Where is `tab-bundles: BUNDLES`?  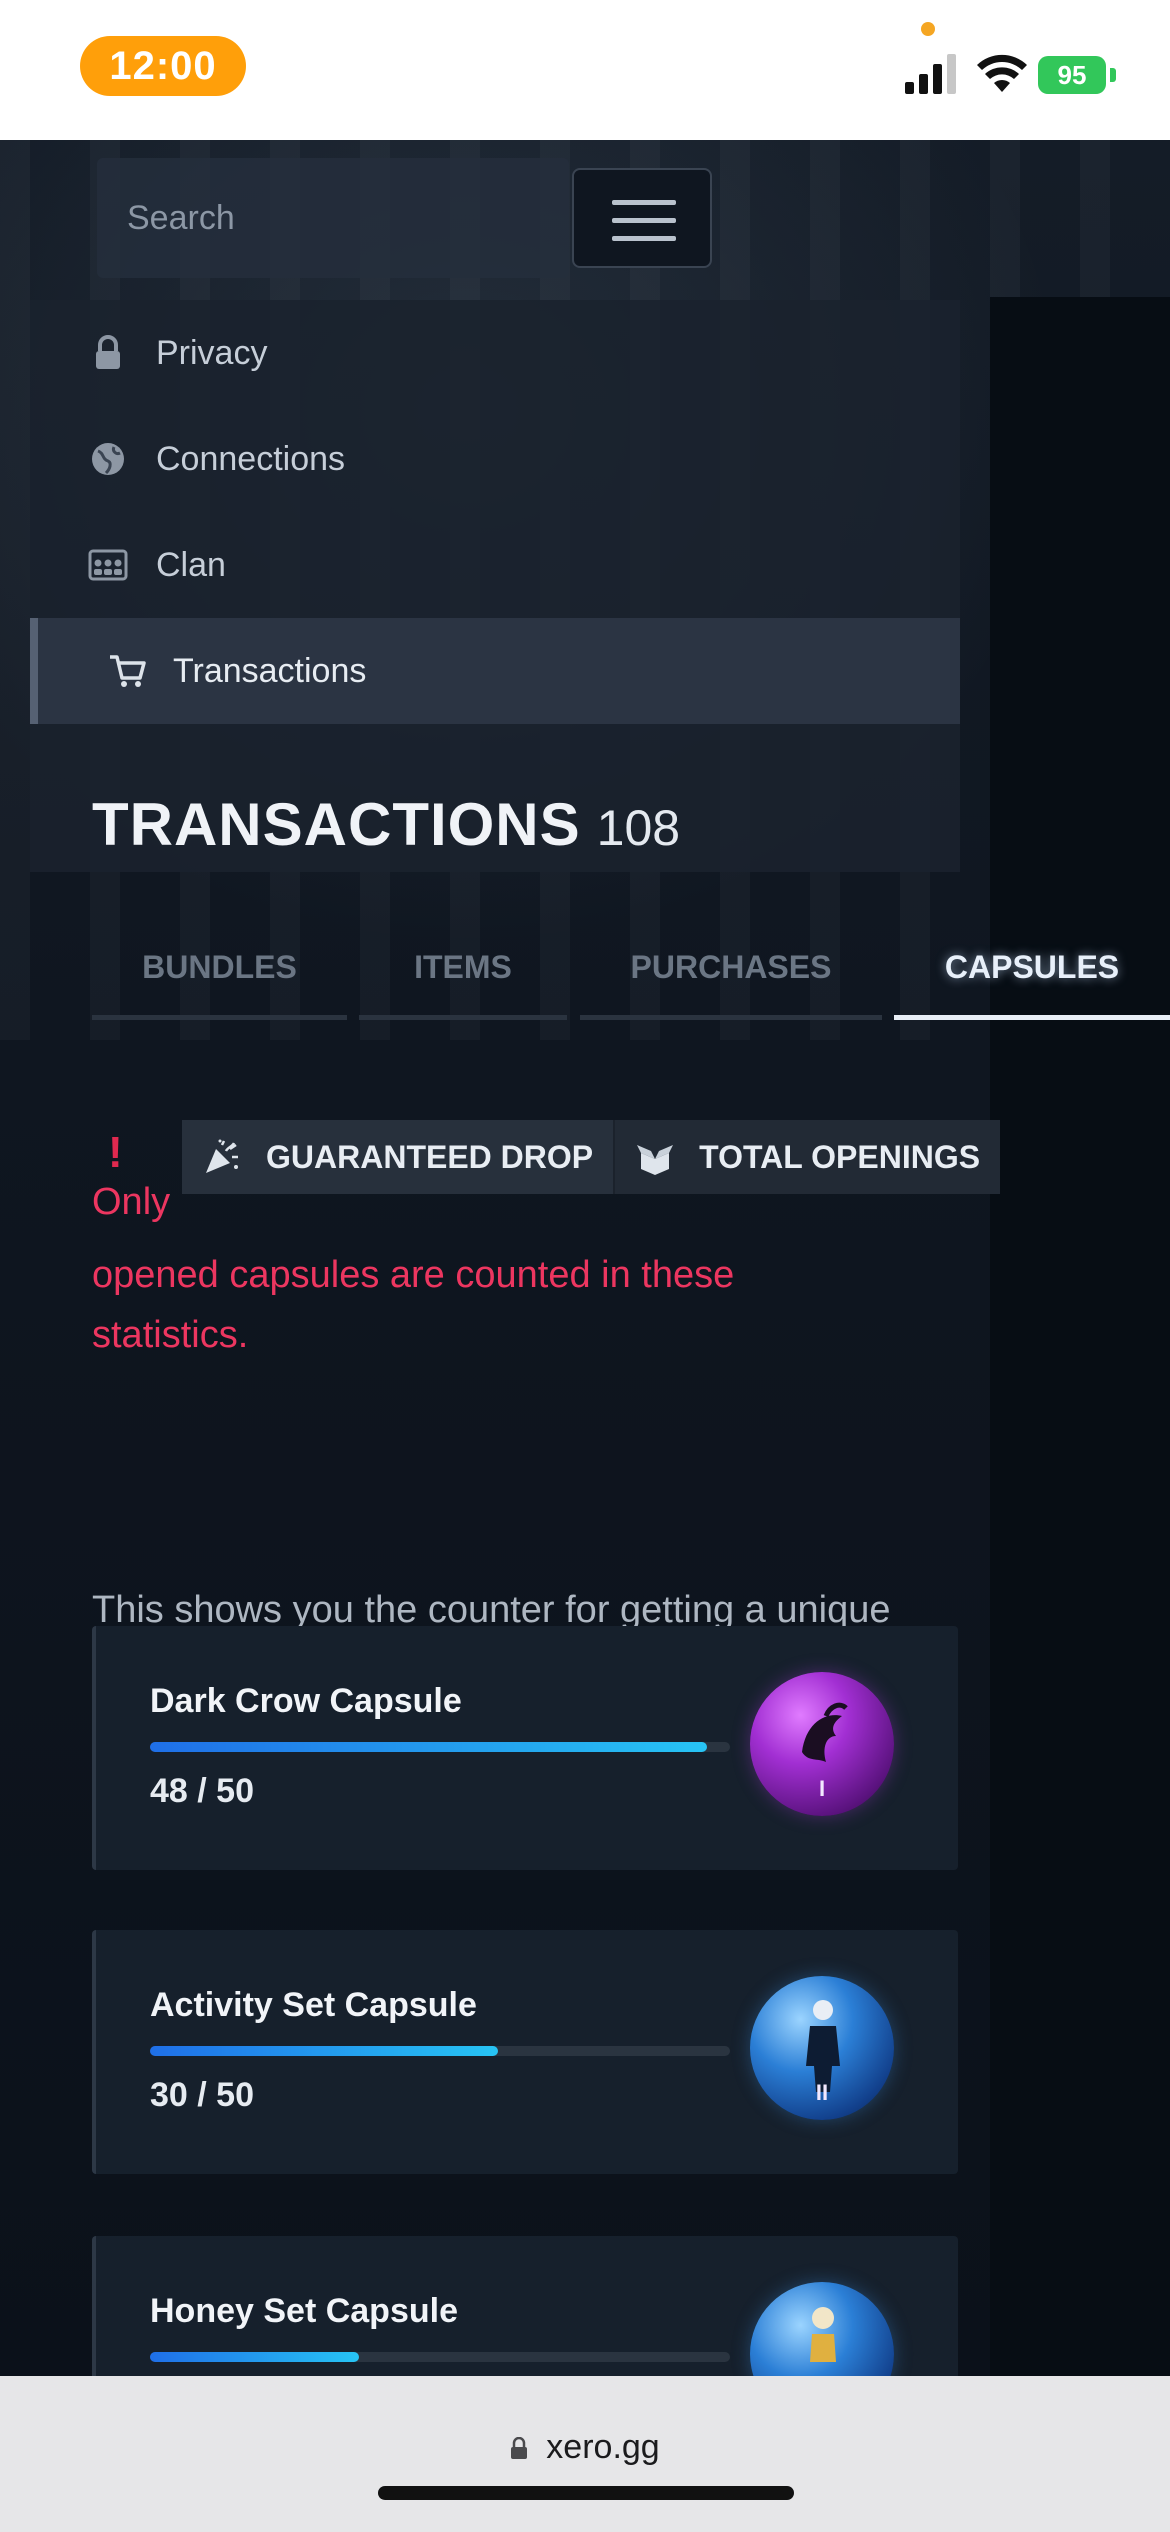 tab-bundles: BUNDLES is located at coordinates (219, 970).